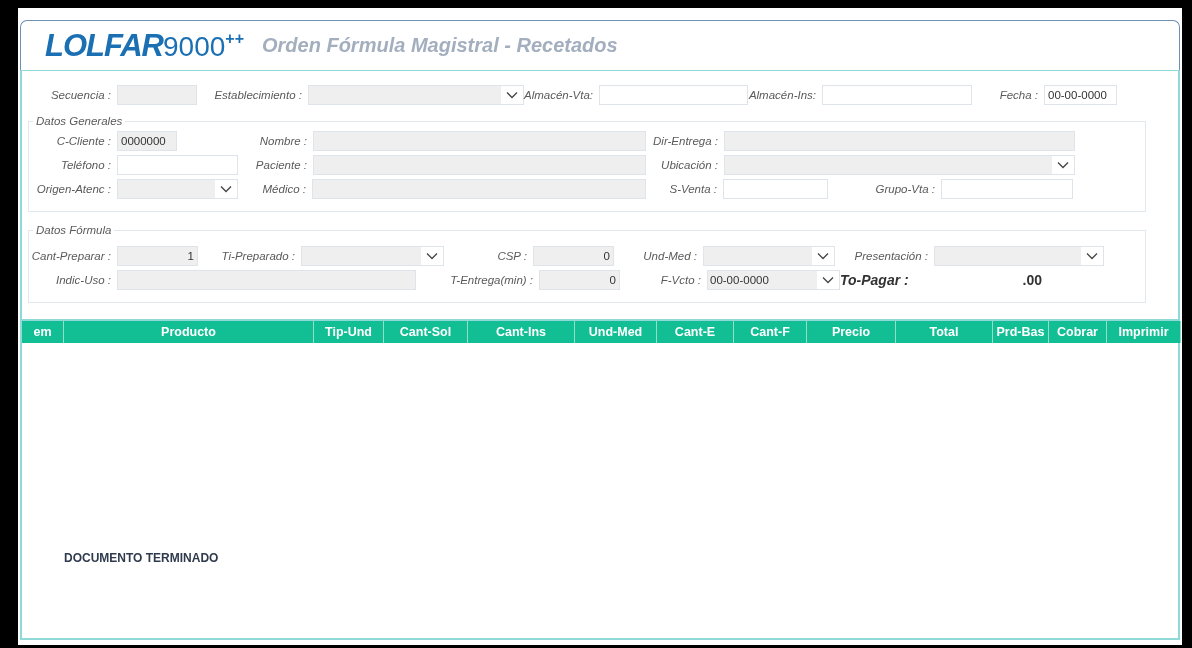  Describe the element at coordinates (685, 141) in the screenshot. I see `field-label: Dir-Entrega :` at that location.